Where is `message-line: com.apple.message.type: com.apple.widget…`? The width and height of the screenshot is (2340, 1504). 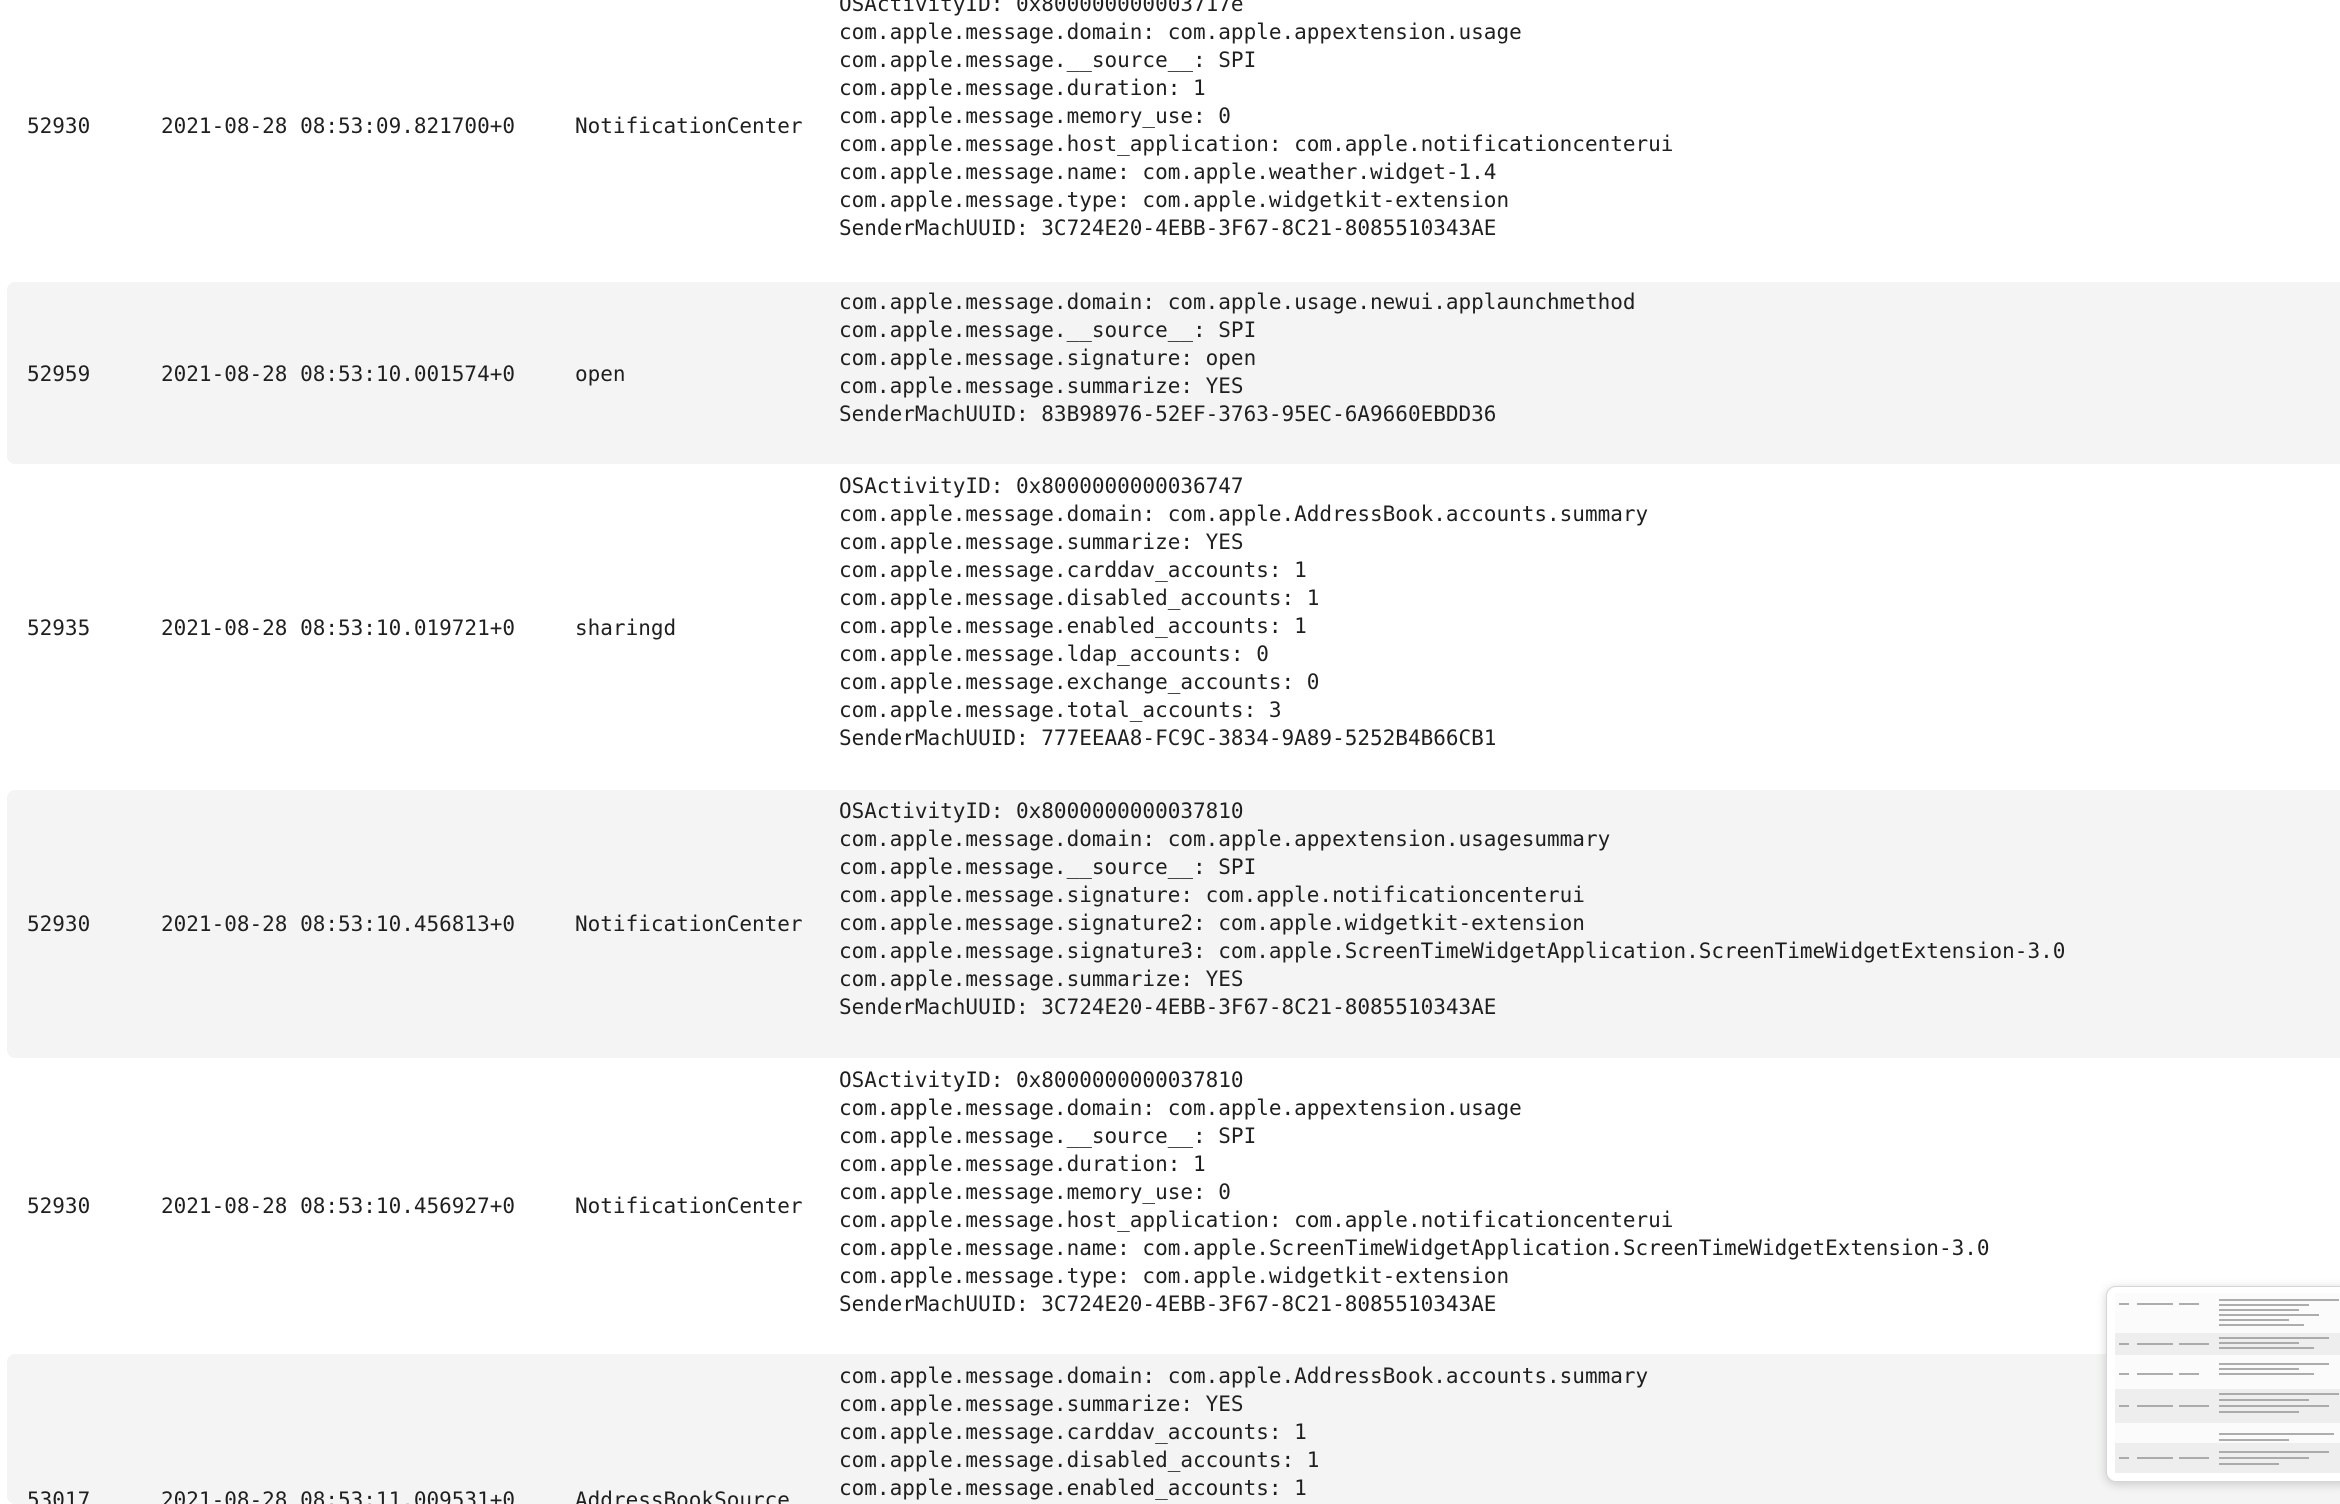 message-line: com.apple.message.type: com.apple.widget… is located at coordinates (1174, 200).